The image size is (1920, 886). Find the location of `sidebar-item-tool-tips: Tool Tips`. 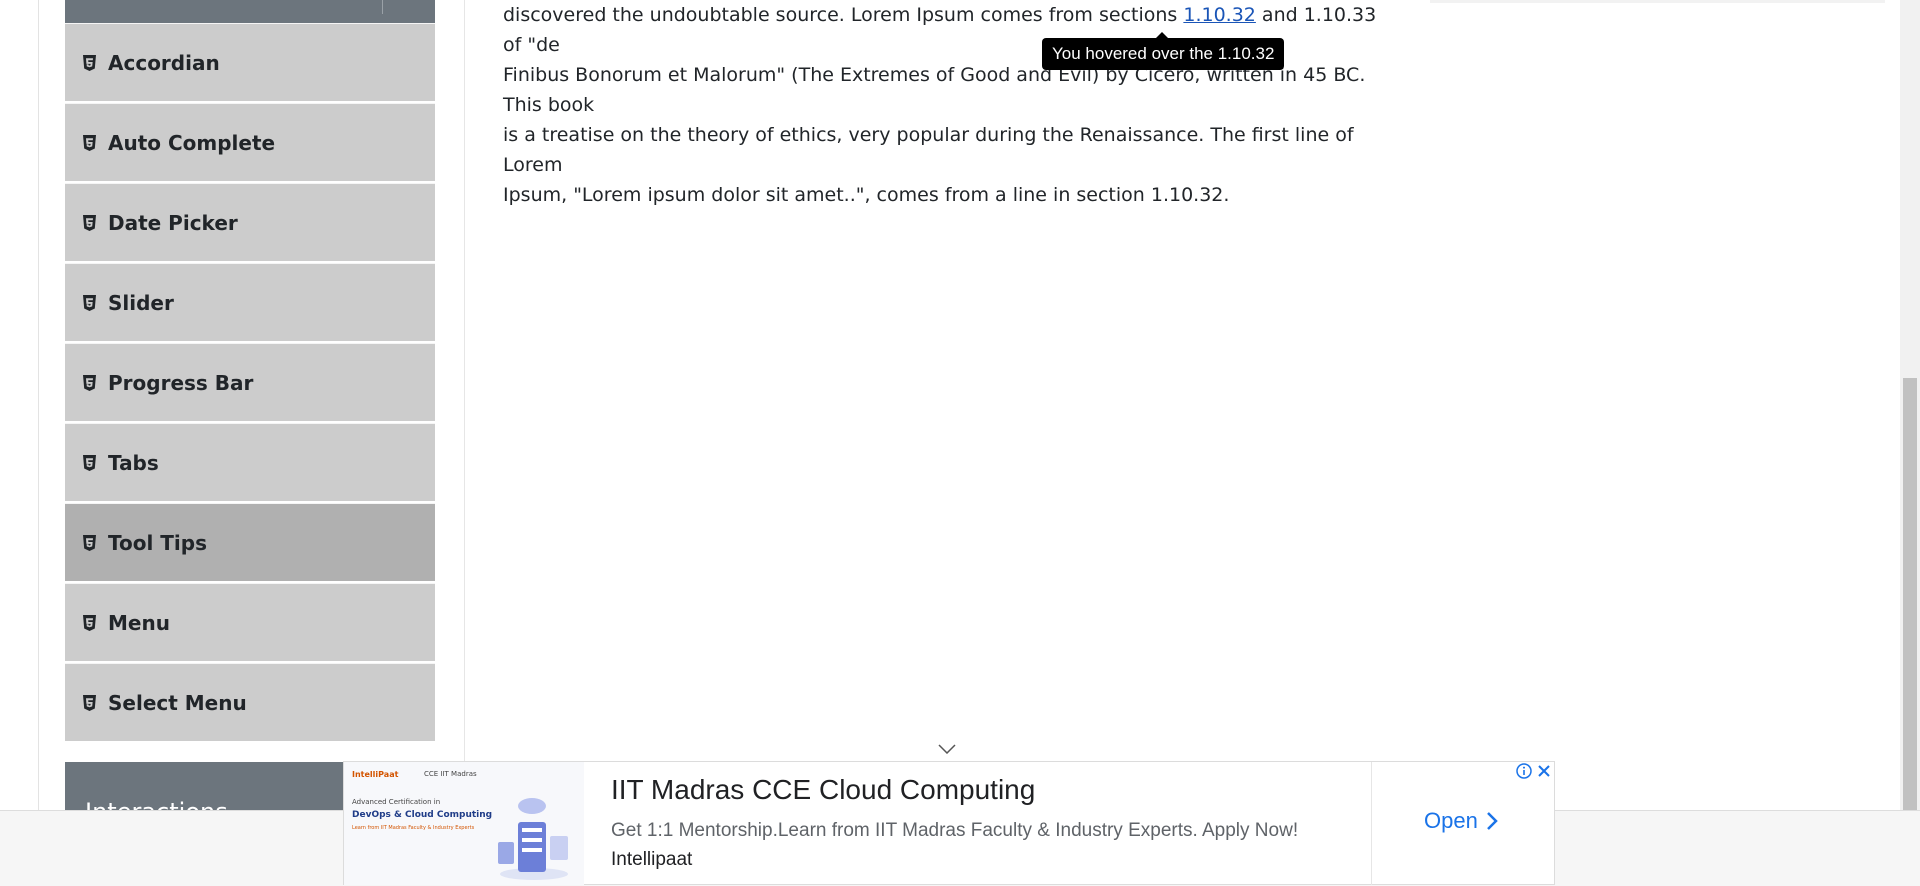

sidebar-item-tool-tips: Tool Tips is located at coordinates (250, 542).